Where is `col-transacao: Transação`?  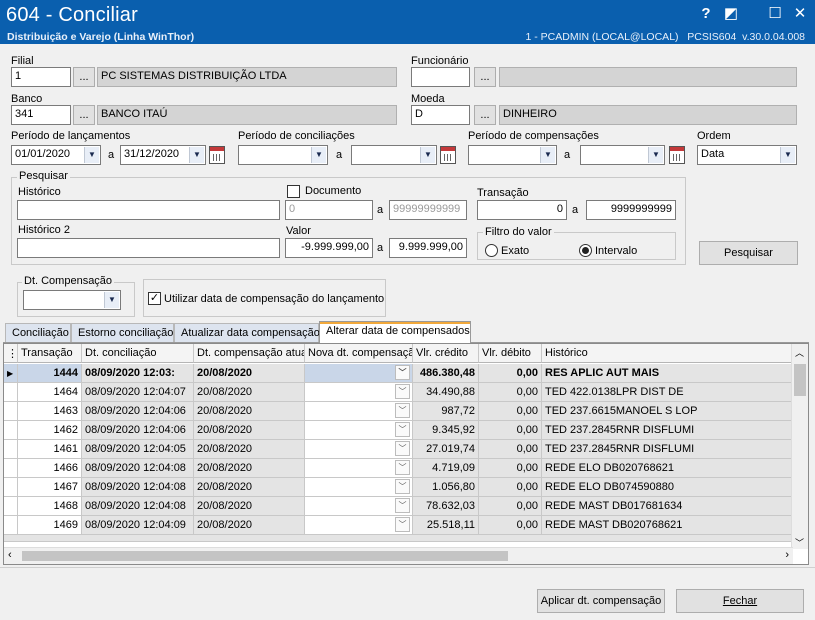
col-transacao: Transação is located at coordinates (50, 353).